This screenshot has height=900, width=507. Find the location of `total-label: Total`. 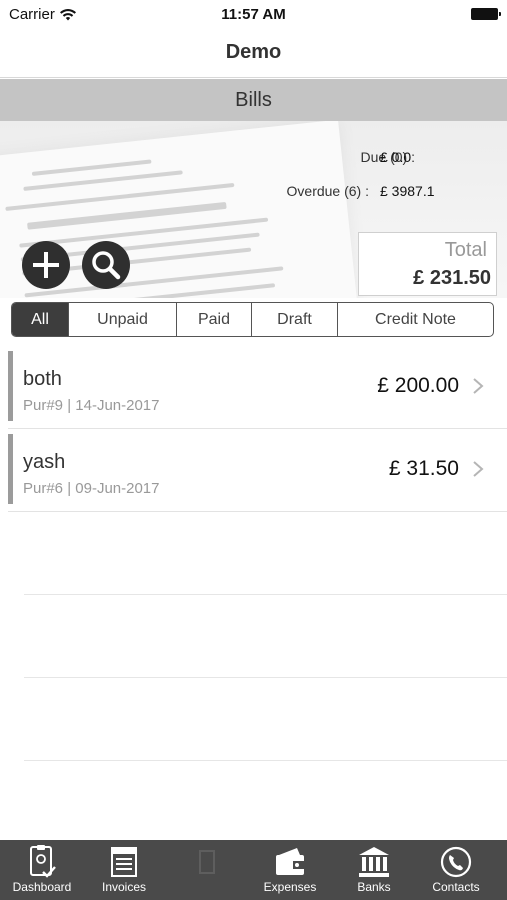

total-label: Total is located at coordinates (465, 250).